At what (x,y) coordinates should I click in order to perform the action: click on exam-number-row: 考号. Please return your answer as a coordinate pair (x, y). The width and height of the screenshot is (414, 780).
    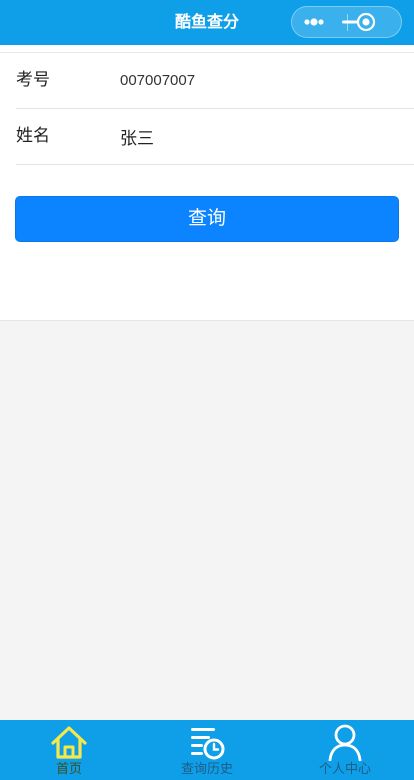
    Looking at the image, I should click on (215, 81).